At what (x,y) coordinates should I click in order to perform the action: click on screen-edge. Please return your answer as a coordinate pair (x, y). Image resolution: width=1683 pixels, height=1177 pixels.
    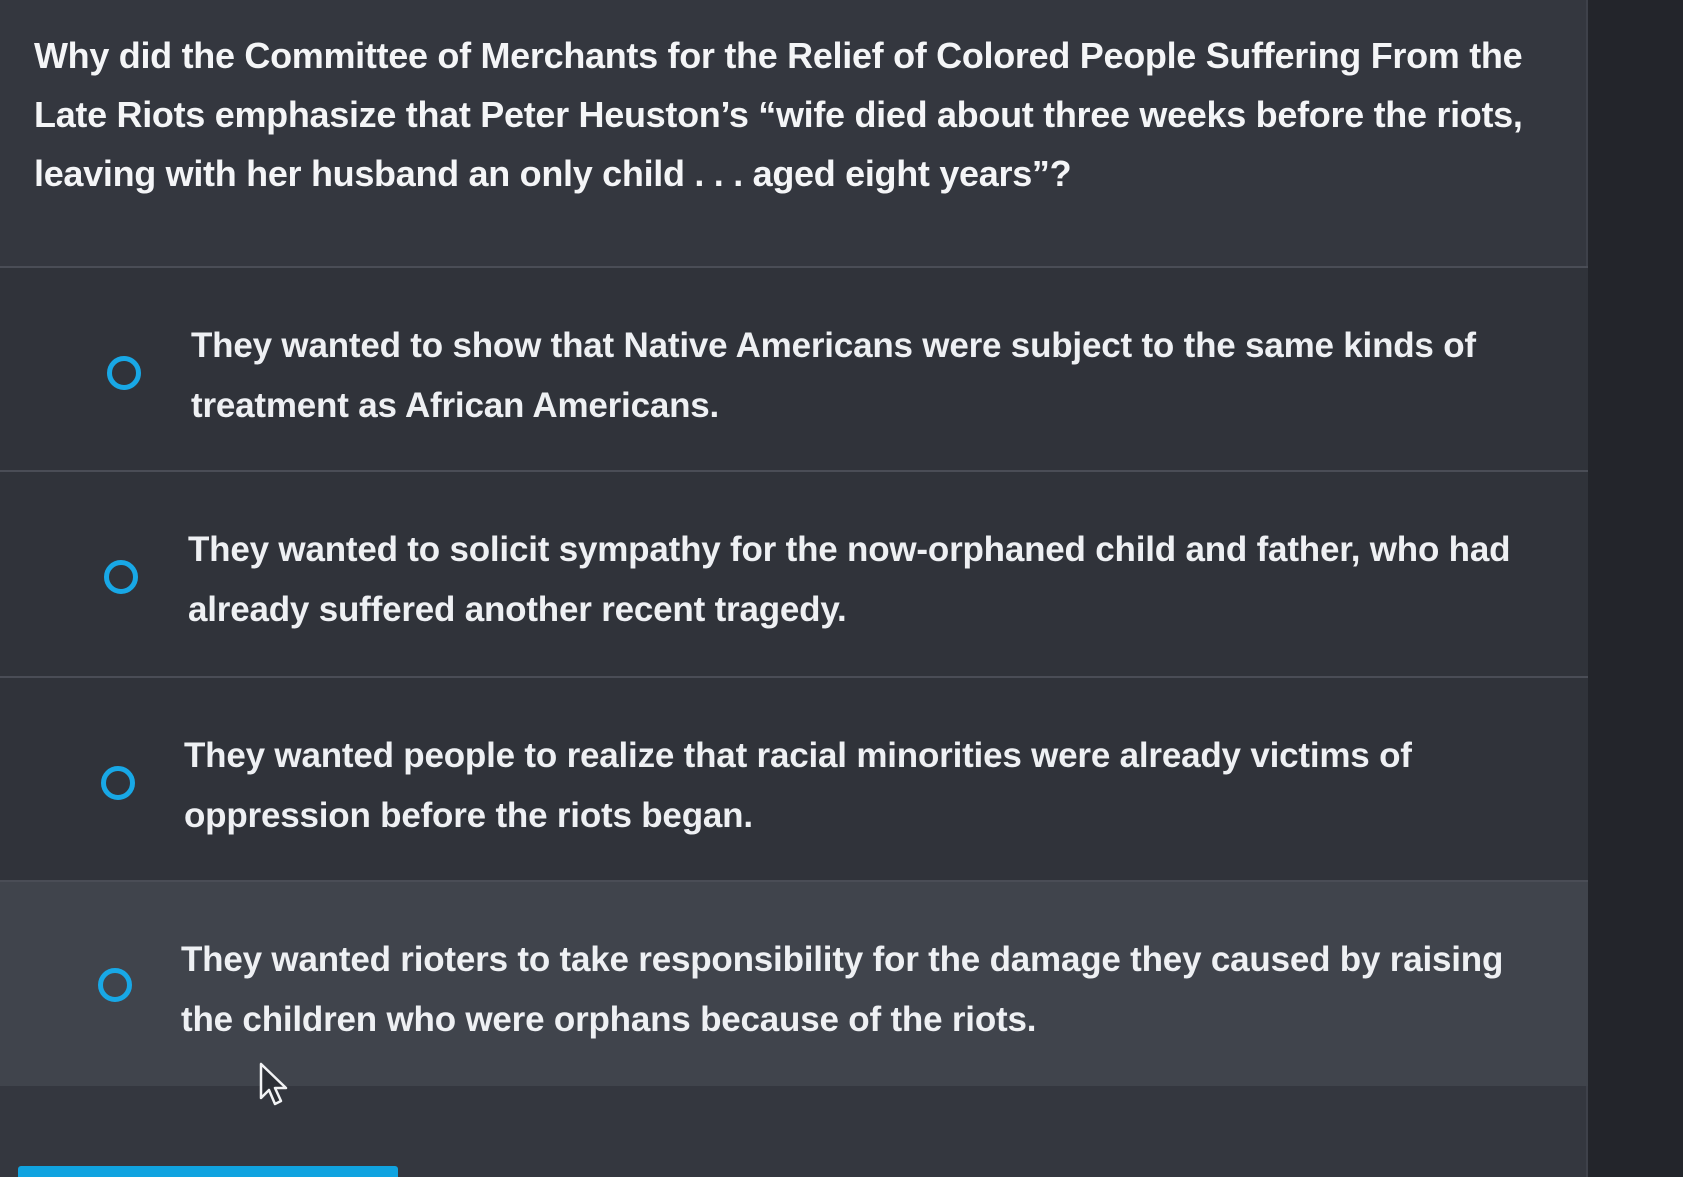
    Looking at the image, I should click on (1635, 588).